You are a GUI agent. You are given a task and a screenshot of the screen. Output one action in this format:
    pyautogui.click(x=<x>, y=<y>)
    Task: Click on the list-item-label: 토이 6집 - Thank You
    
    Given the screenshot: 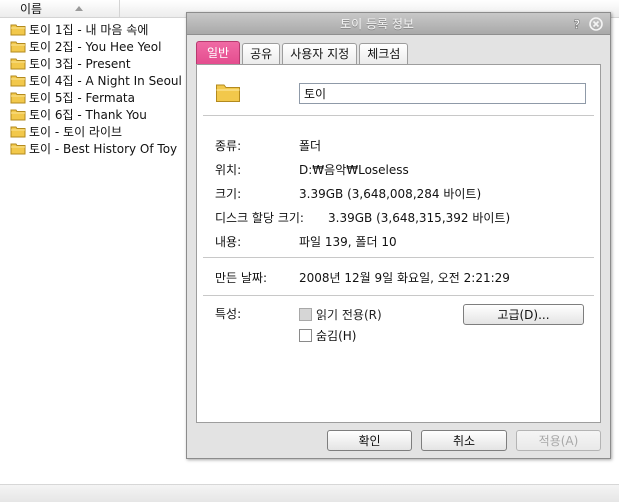 What is the action you would take?
    pyautogui.click(x=88, y=115)
    